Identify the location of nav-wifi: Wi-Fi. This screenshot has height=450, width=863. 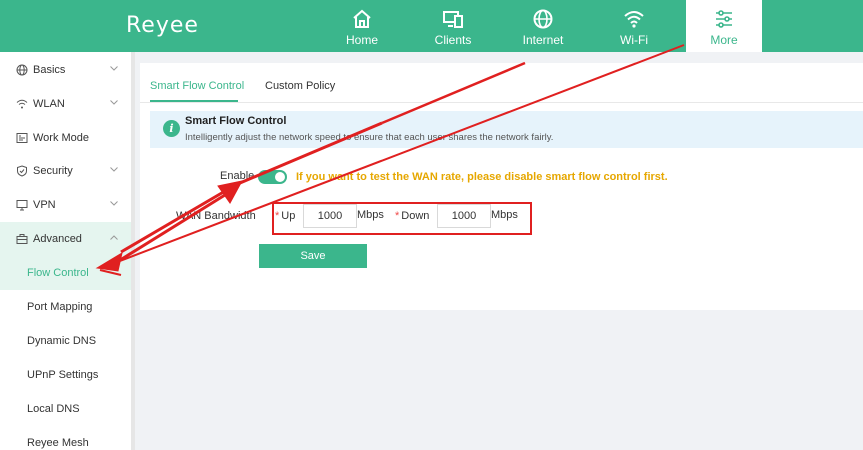
(634, 26).